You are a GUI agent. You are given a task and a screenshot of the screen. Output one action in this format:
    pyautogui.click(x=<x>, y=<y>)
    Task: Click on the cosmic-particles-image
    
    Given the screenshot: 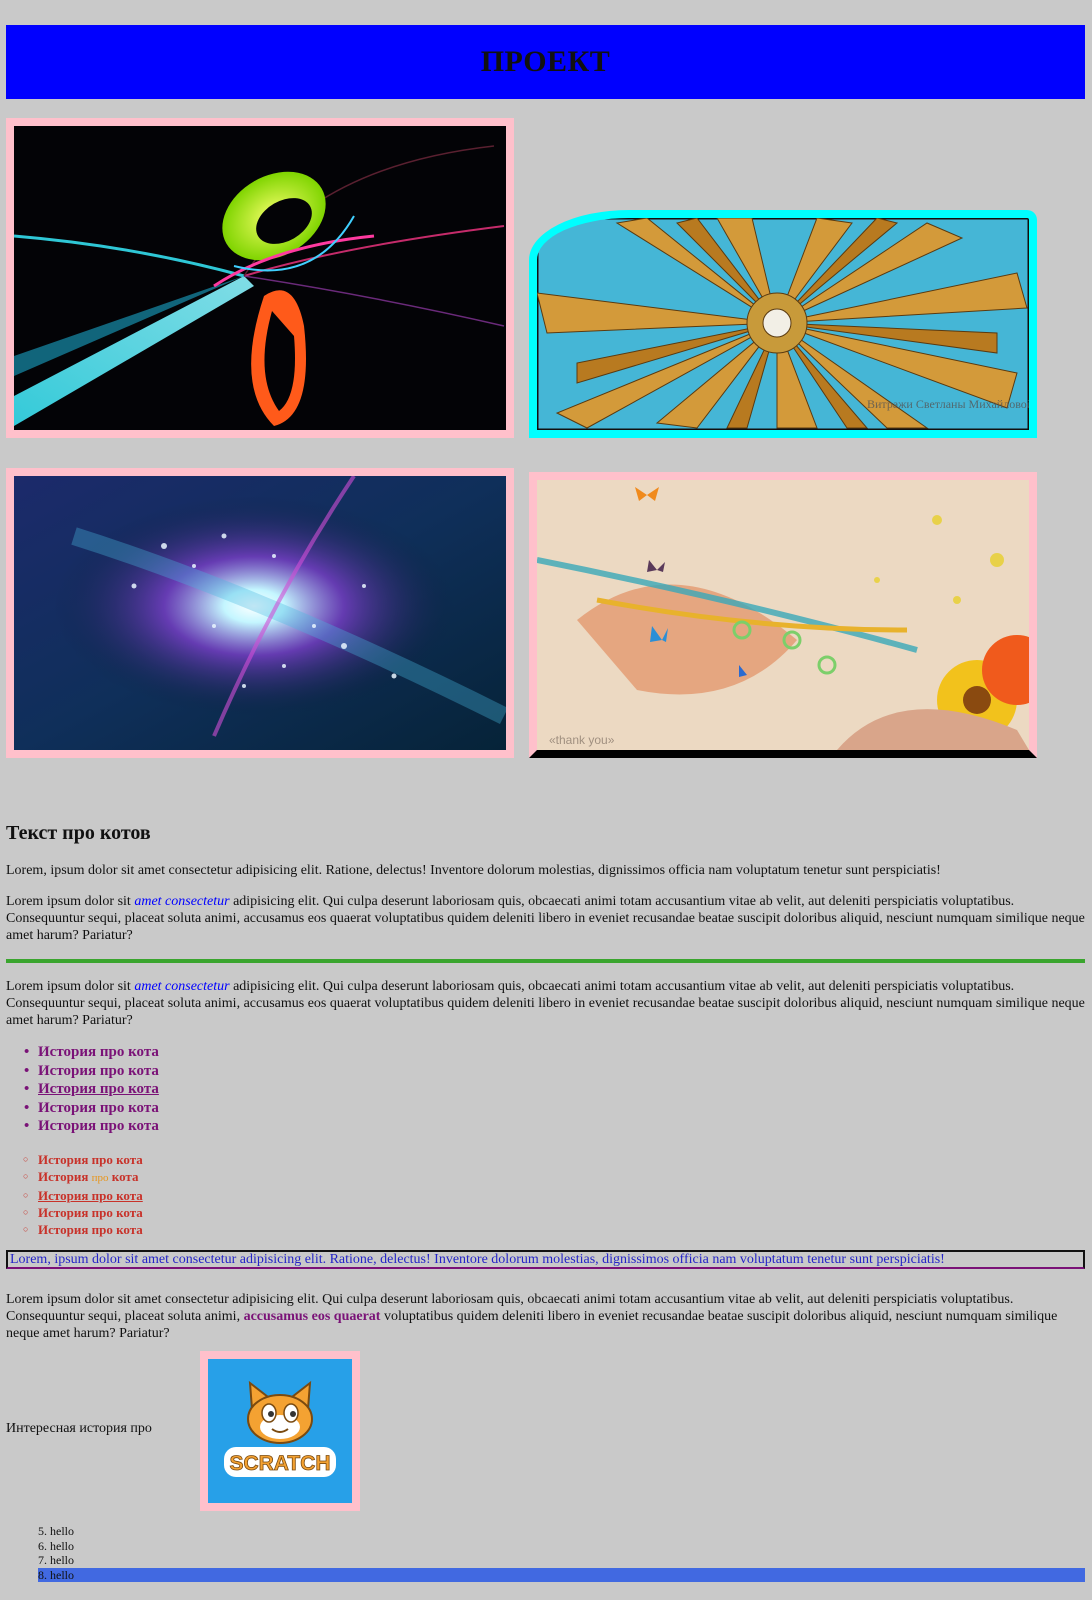 What is the action you would take?
    pyautogui.click(x=260, y=613)
    